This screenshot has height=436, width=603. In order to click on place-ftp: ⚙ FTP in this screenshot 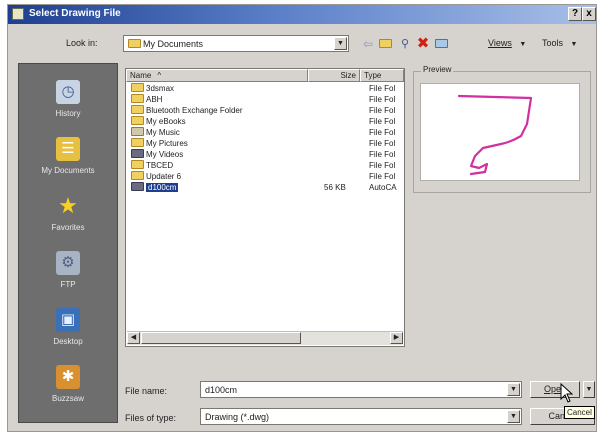, I will do `click(68, 275)`.